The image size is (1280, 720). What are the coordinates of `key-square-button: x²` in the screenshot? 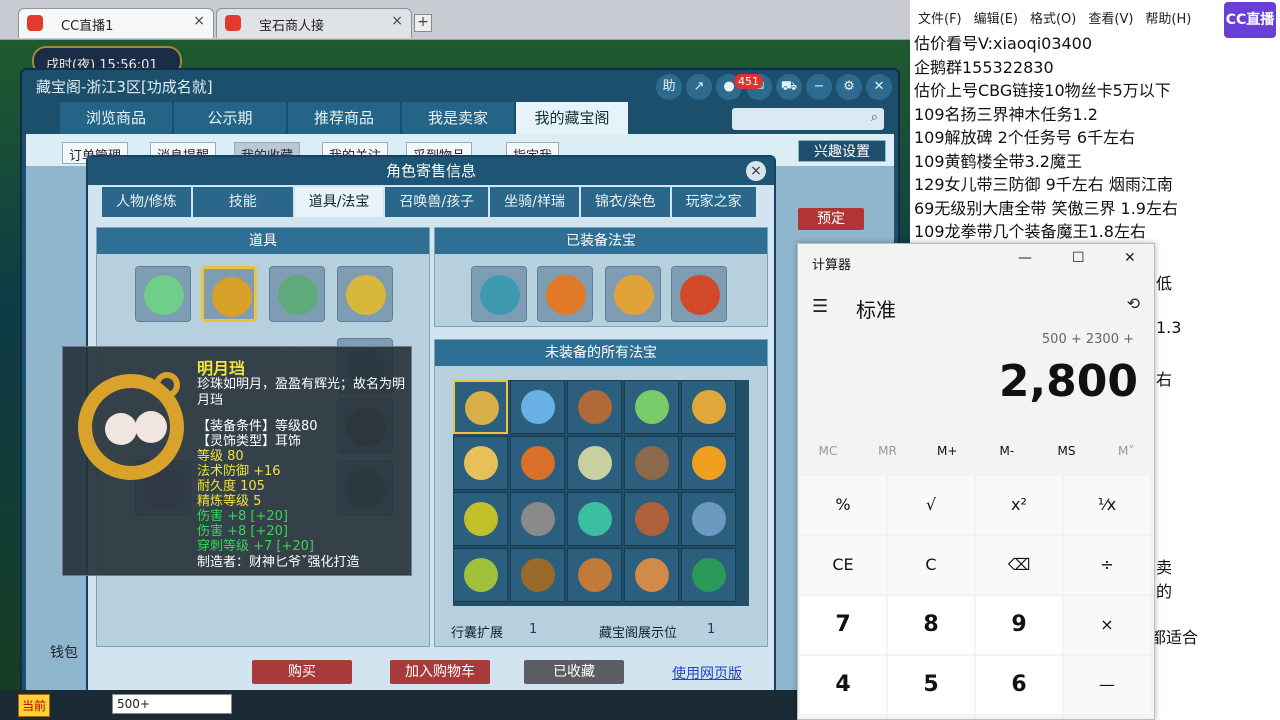 It's located at (1019, 505).